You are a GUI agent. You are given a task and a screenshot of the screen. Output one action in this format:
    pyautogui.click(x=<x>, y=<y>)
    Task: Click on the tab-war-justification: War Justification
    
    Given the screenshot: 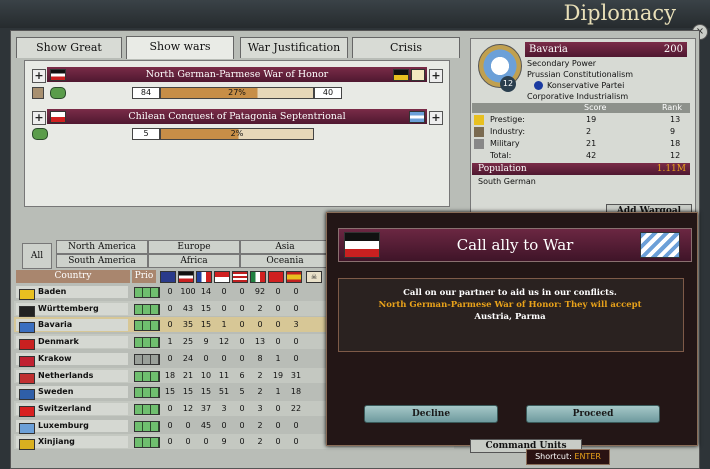 What is the action you would take?
    pyautogui.click(x=294, y=47)
    